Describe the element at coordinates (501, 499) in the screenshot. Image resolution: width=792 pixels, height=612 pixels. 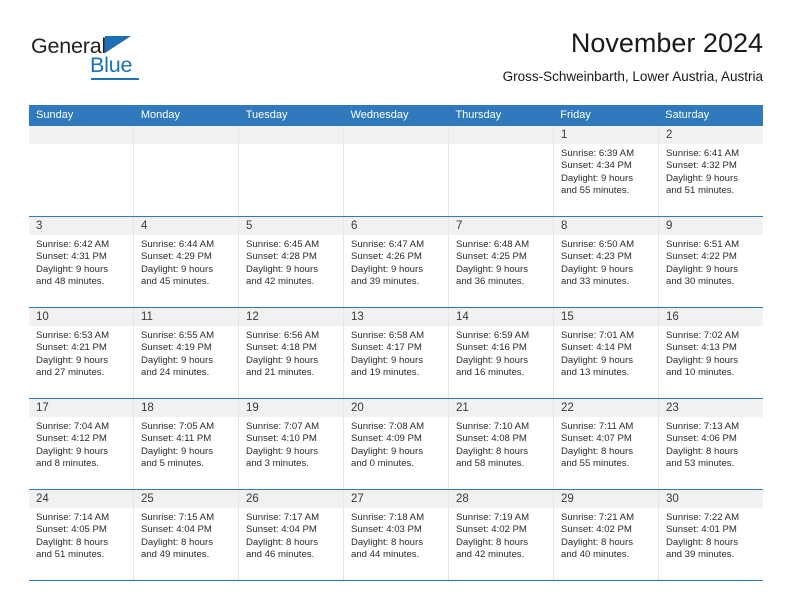
I see `day-number: 28` at that location.